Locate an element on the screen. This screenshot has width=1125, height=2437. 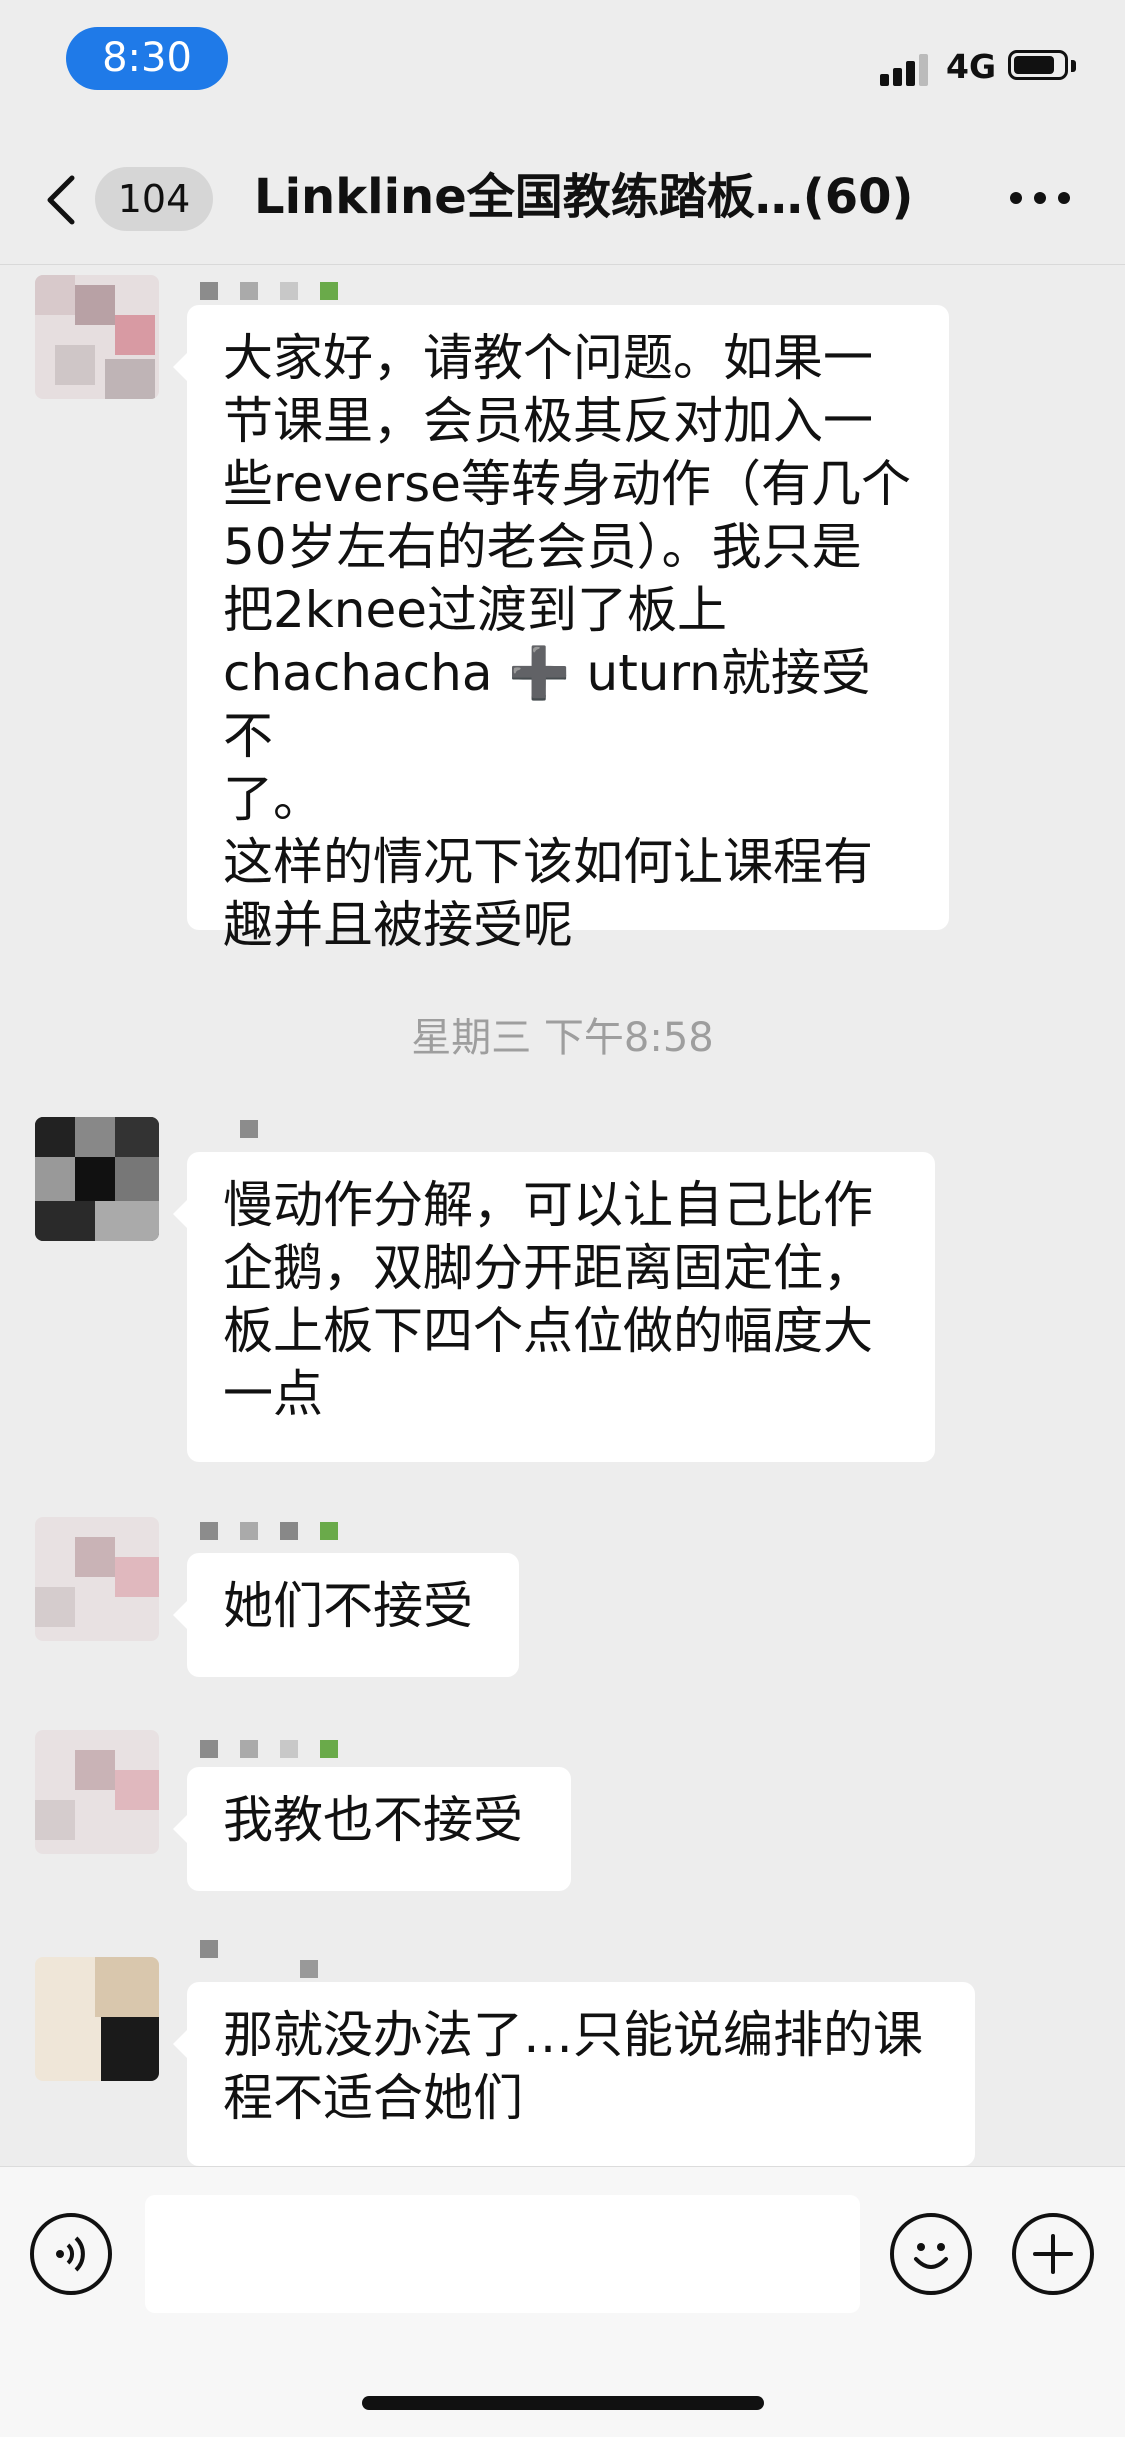
unread-count-badge: 104 is located at coordinates (154, 199).